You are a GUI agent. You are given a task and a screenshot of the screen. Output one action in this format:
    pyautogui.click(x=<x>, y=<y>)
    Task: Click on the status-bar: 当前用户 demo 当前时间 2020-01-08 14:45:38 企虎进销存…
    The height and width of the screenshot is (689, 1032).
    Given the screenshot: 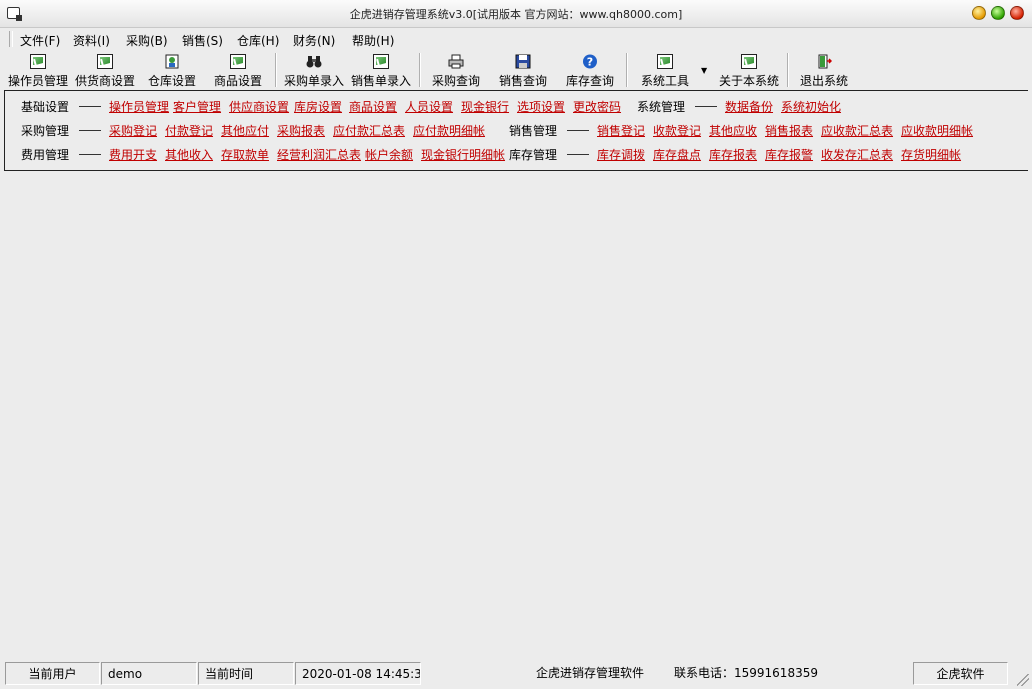 What is the action you would take?
    pyautogui.click(x=516, y=674)
    